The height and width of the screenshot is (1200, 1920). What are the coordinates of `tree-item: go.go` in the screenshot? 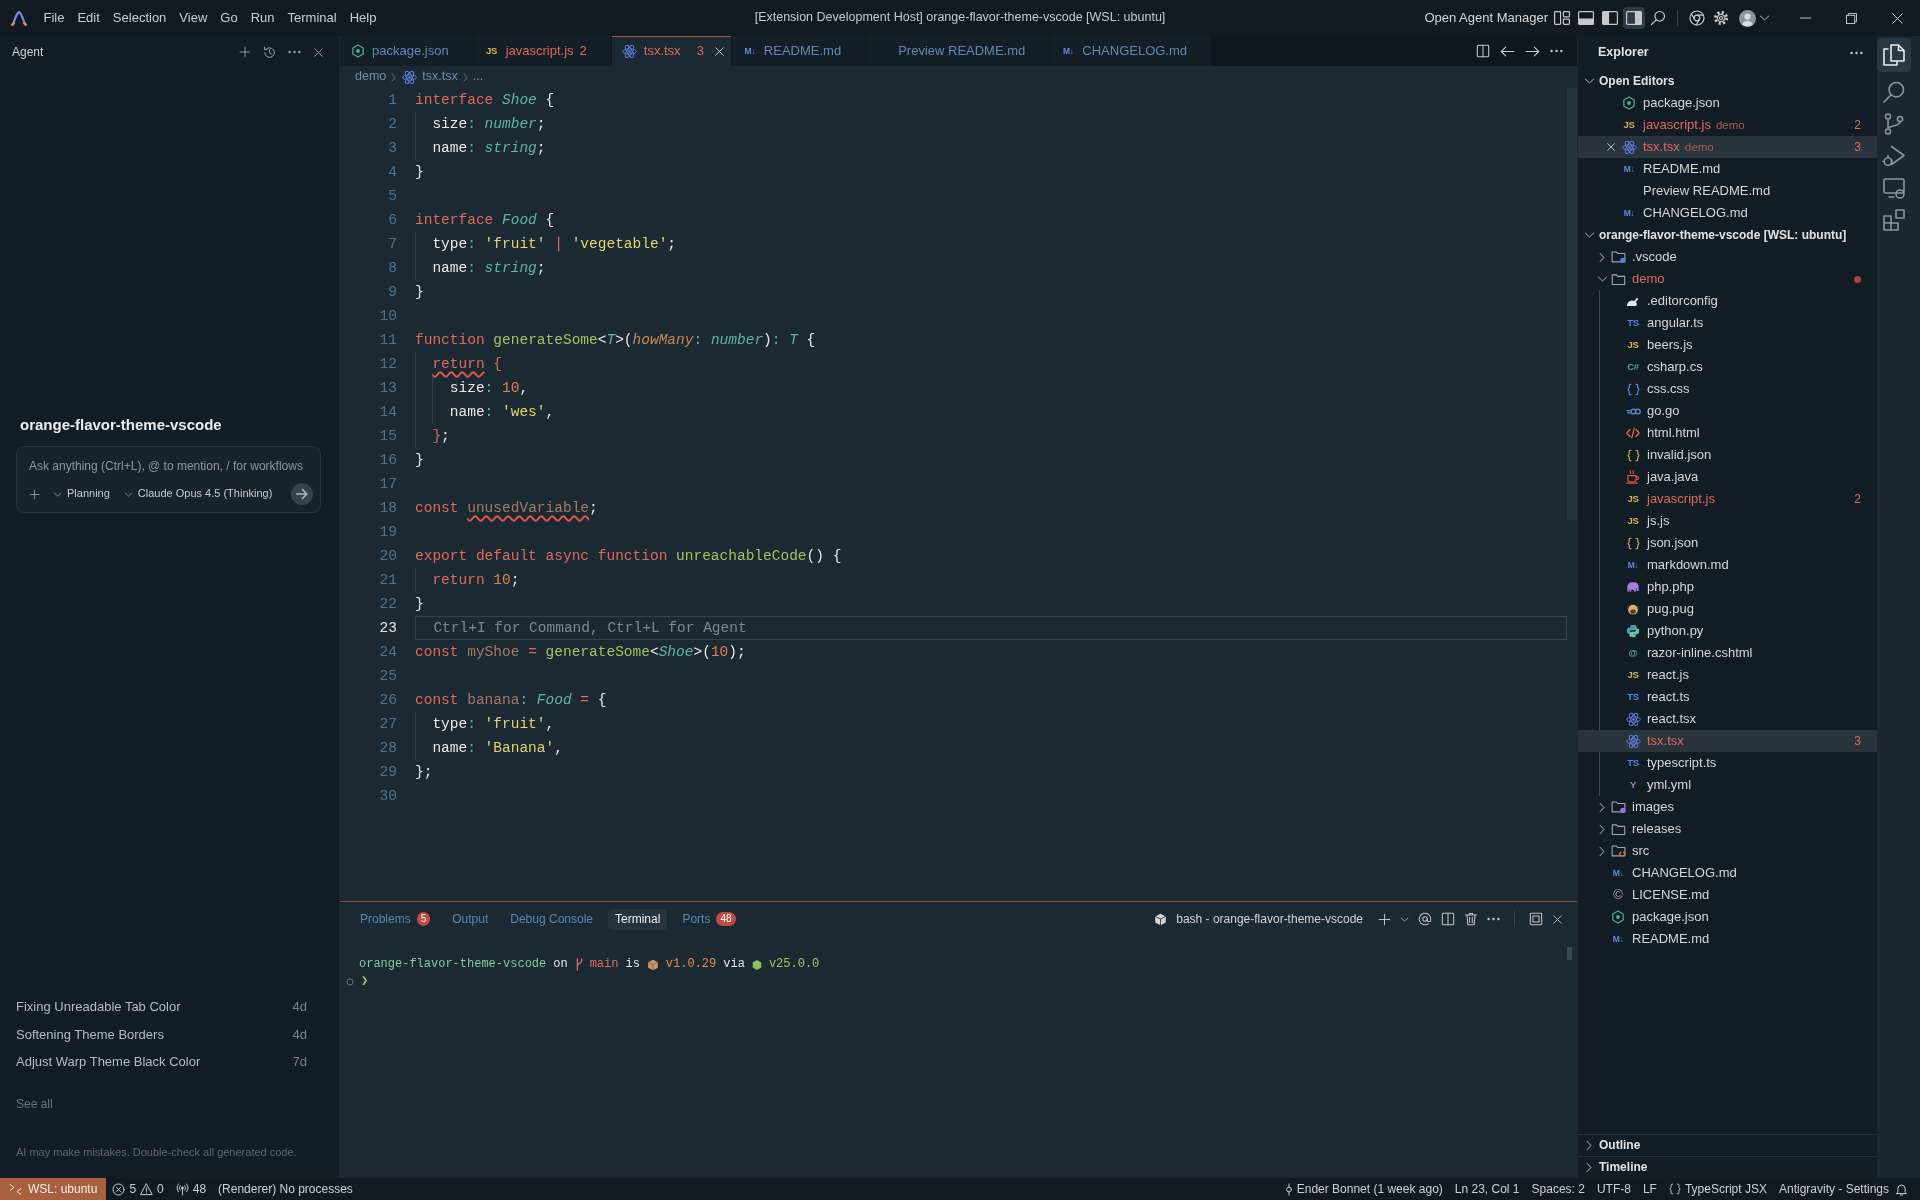 It's located at (1727, 411).